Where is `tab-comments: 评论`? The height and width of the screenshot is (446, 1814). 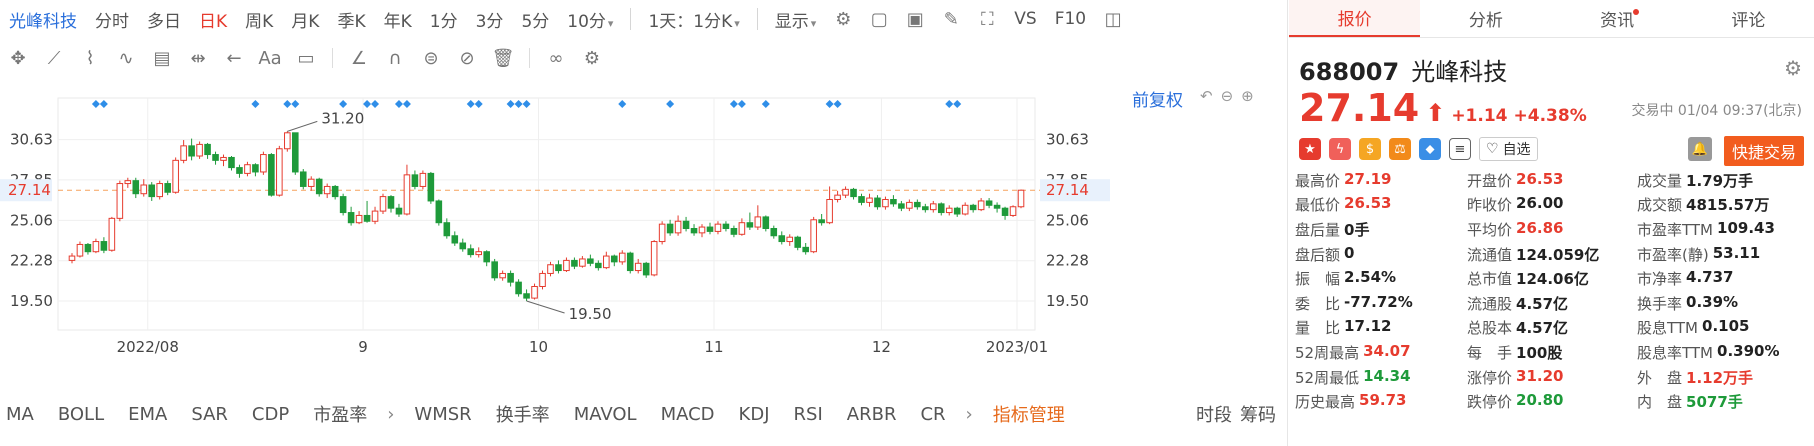 tab-comments: 评论 is located at coordinates (1748, 18).